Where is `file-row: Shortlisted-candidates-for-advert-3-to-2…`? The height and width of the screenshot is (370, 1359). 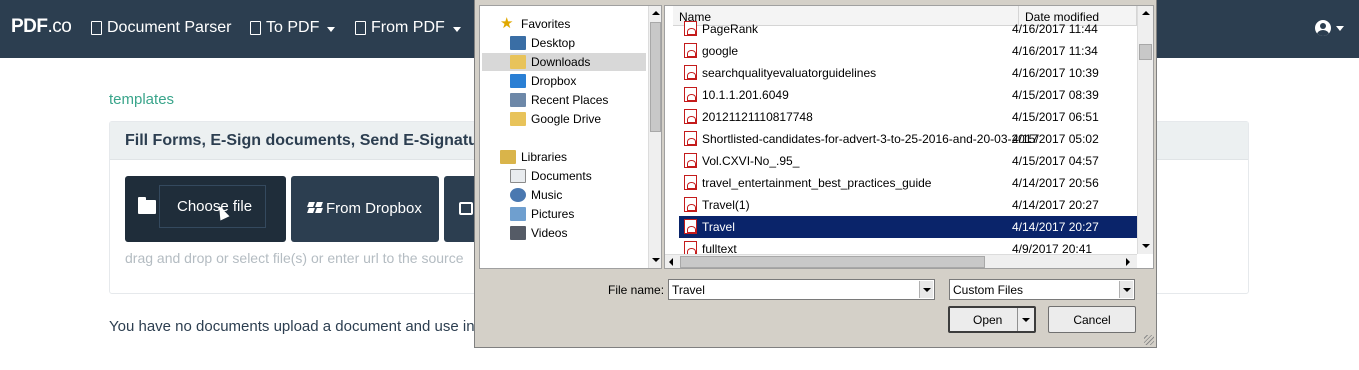 file-row: Shortlisted-candidates-for-advert-3-to-2… is located at coordinates (909, 139).